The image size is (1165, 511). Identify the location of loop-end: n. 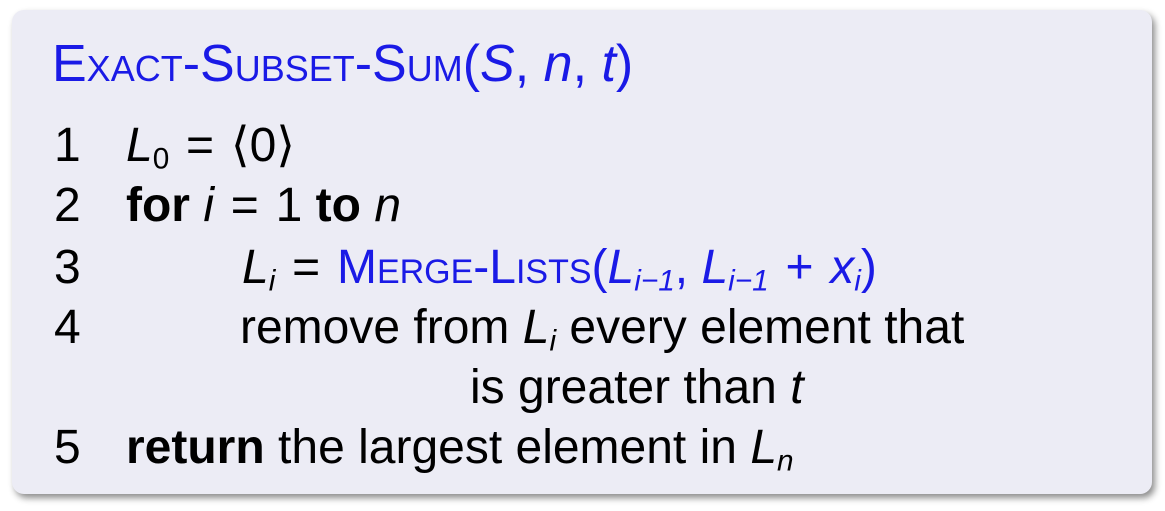
(388, 205).